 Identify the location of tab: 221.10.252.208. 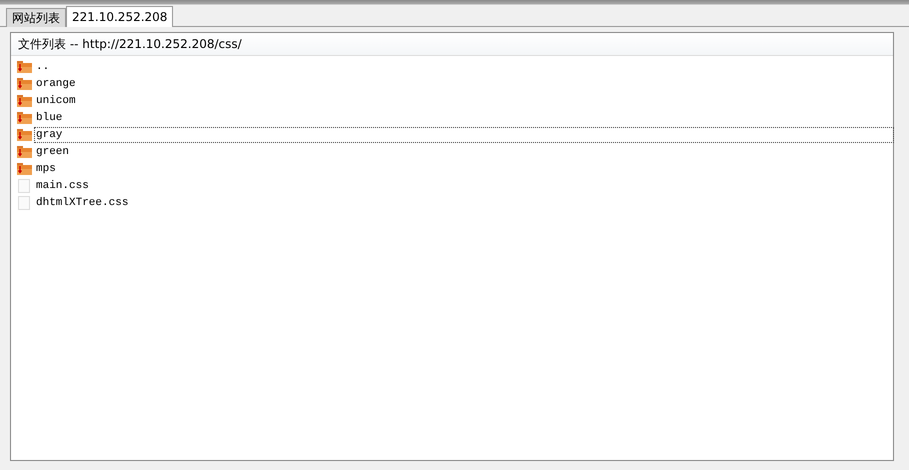
(120, 16).